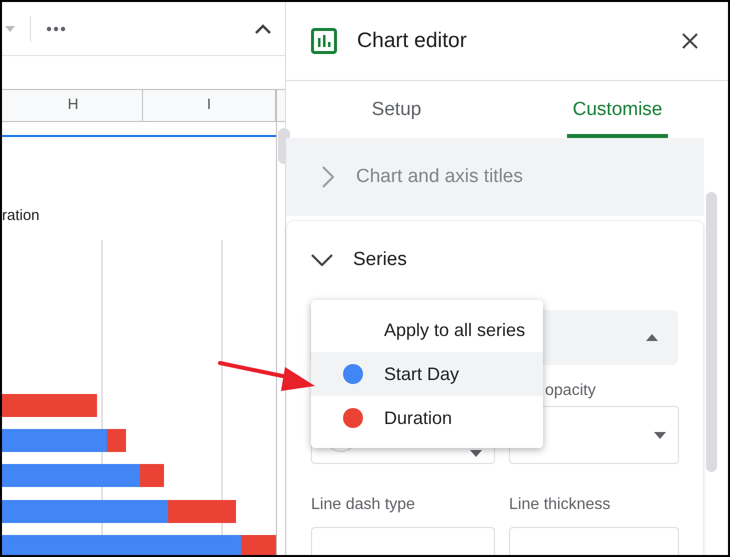 The width and height of the screenshot is (730, 557). Describe the element at coordinates (396, 109) in the screenshot. I see `tab: Setup` at that location.